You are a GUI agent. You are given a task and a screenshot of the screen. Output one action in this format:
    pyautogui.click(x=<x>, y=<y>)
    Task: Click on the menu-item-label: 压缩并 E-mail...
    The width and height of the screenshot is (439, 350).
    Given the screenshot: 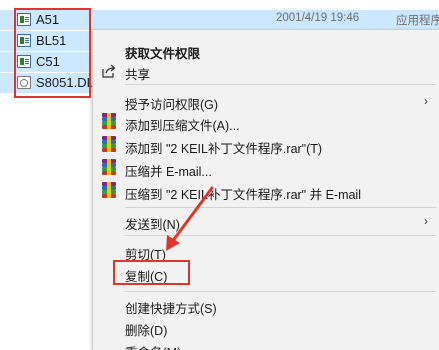 What is the action you would take?
    pyautogui.click(x=168, y=172)
    